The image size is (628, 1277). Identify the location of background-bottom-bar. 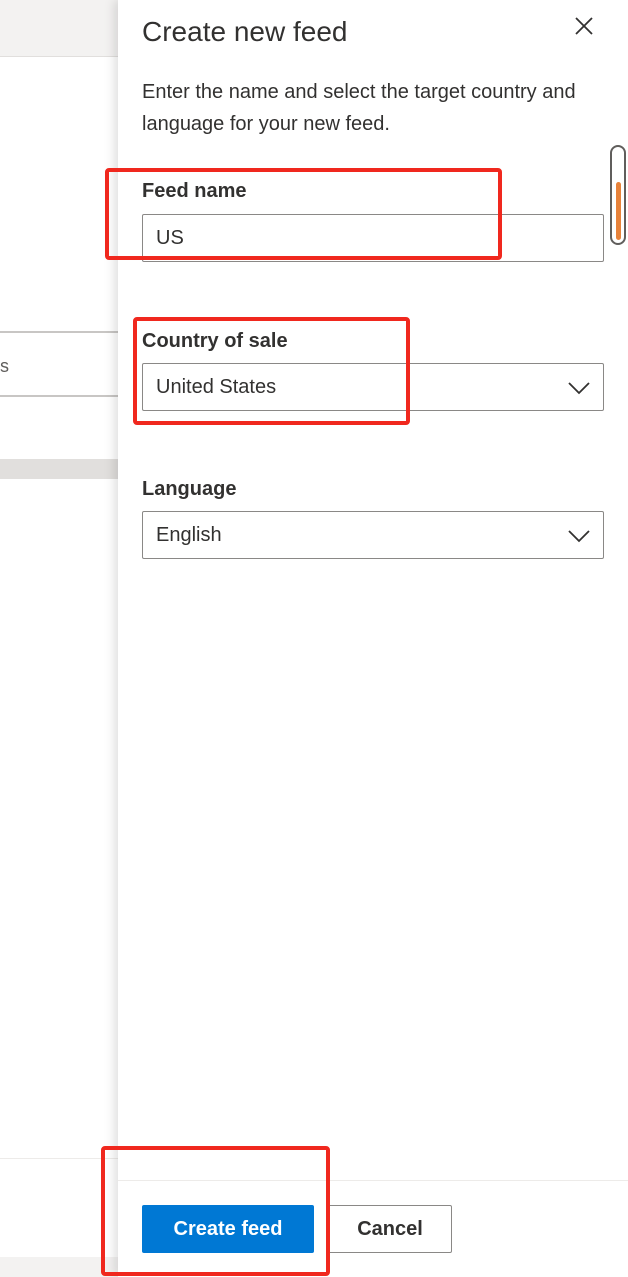
(59, 1267).